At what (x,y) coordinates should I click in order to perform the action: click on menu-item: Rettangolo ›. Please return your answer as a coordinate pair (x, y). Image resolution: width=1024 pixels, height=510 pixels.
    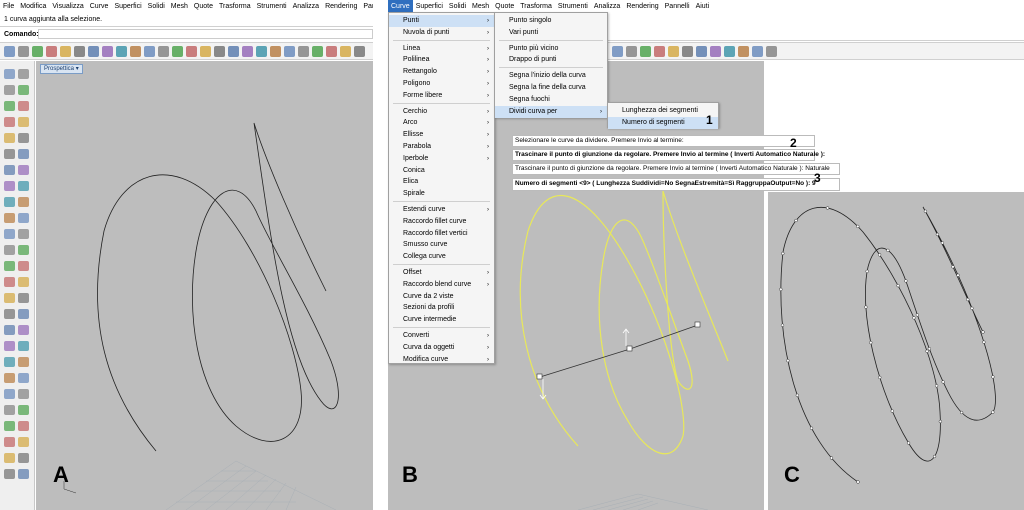
    Looking at the image, I should click on (441, 72).